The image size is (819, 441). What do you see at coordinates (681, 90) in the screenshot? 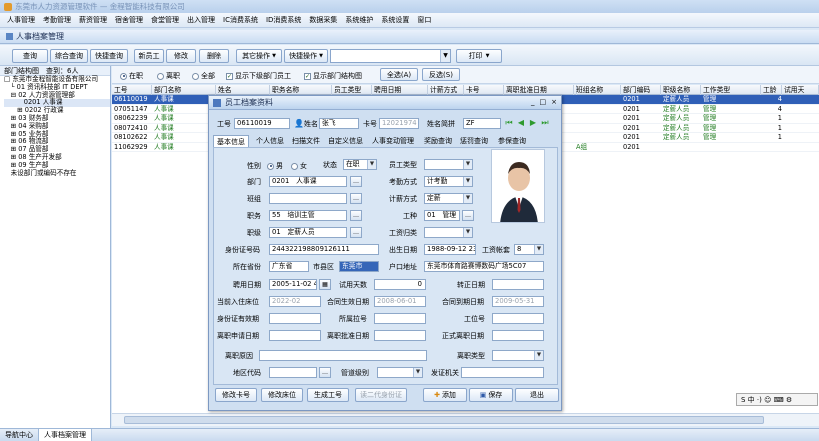
I see `col-grade: 职级名称` at bounding box center [681, 90].